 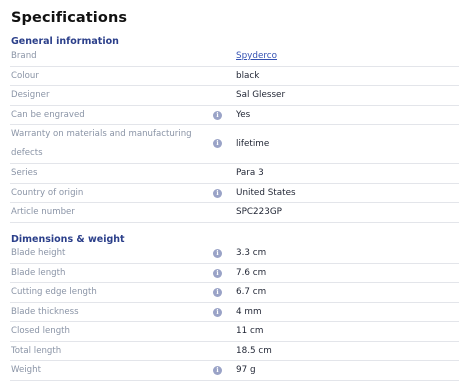 What do you see at coordinates (234, 115) in the screenshot?
I see `spec-row-can-be-engraved: Can be engraved i Yes` at bounding box center [234, 115].